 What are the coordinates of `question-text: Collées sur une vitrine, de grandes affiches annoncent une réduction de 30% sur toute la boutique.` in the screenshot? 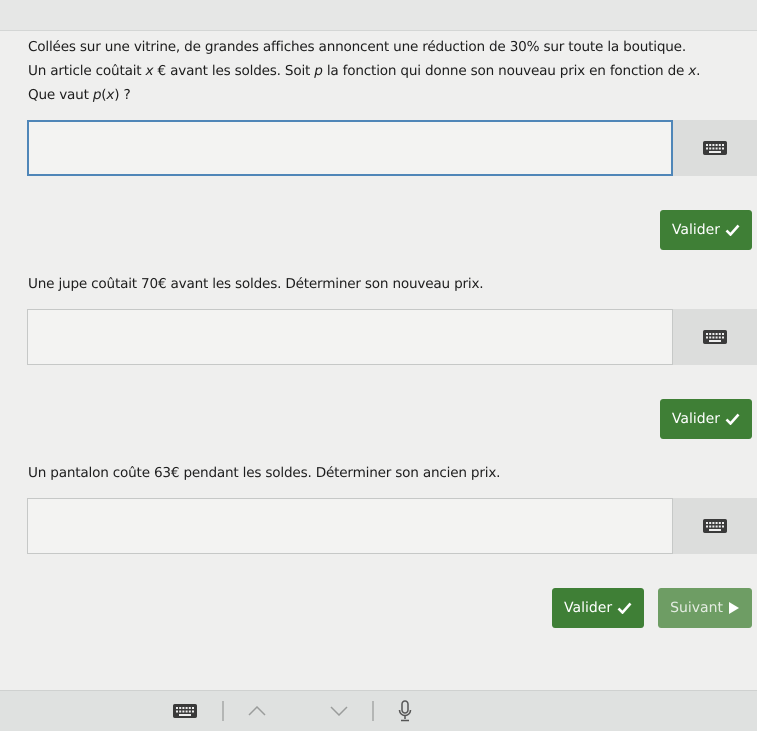 It's located at (357, 47).